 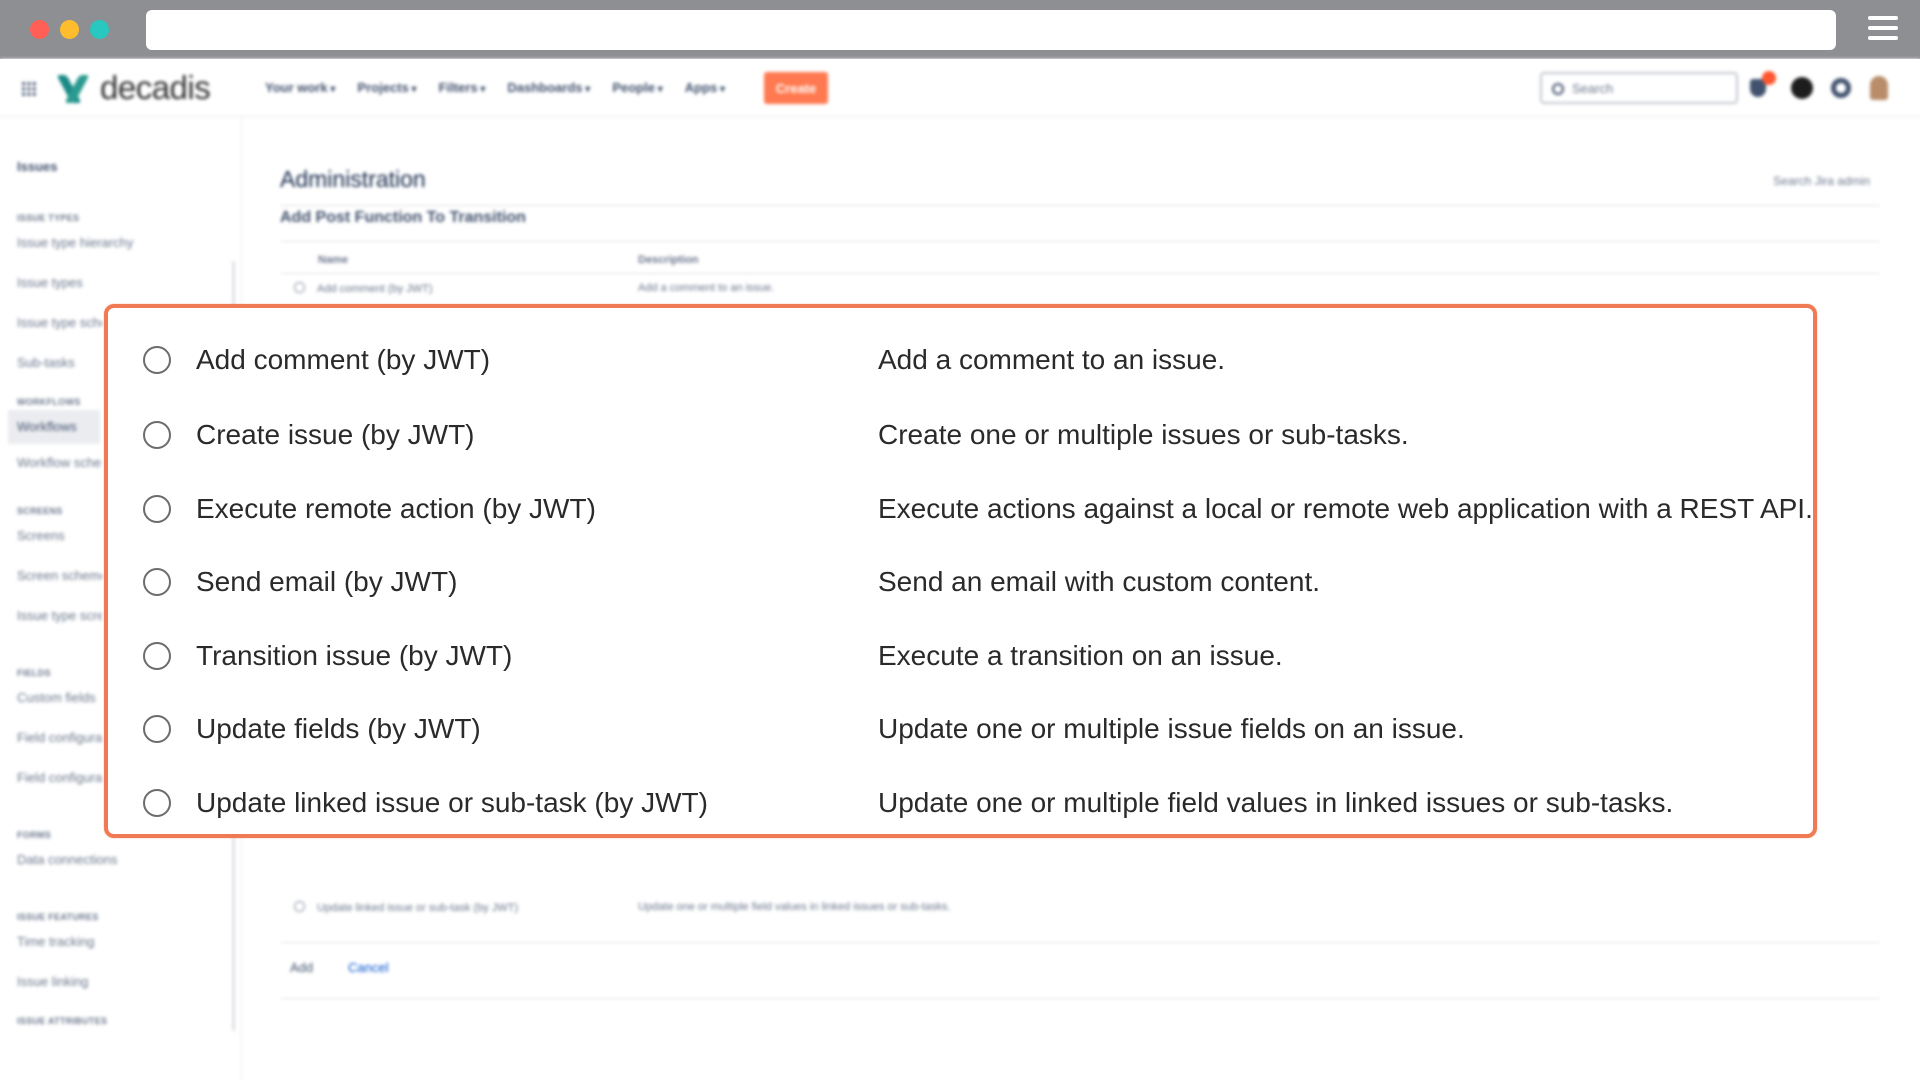 I want to click on close-window-icon, so click(x=39, y=29).